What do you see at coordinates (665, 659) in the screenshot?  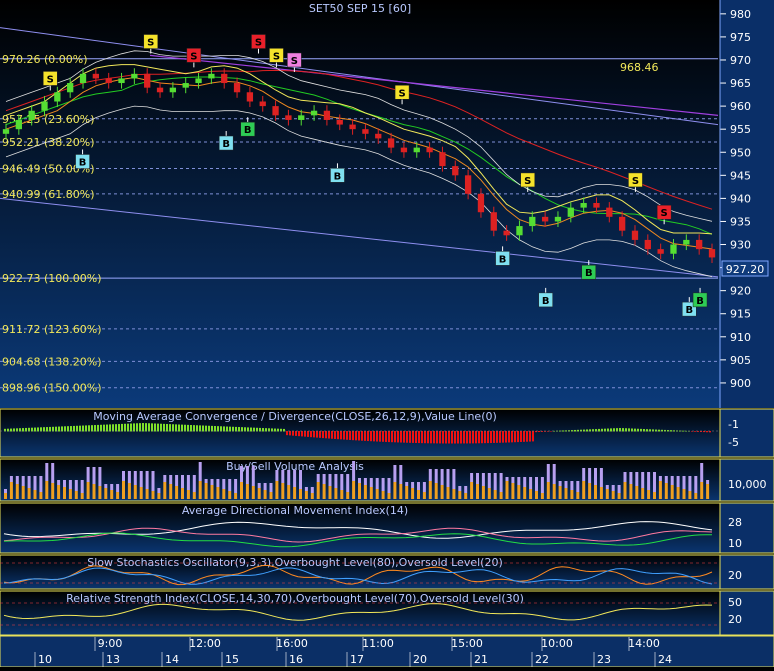 I see `day-tick-label: 24` at bounding box center [665, 659].